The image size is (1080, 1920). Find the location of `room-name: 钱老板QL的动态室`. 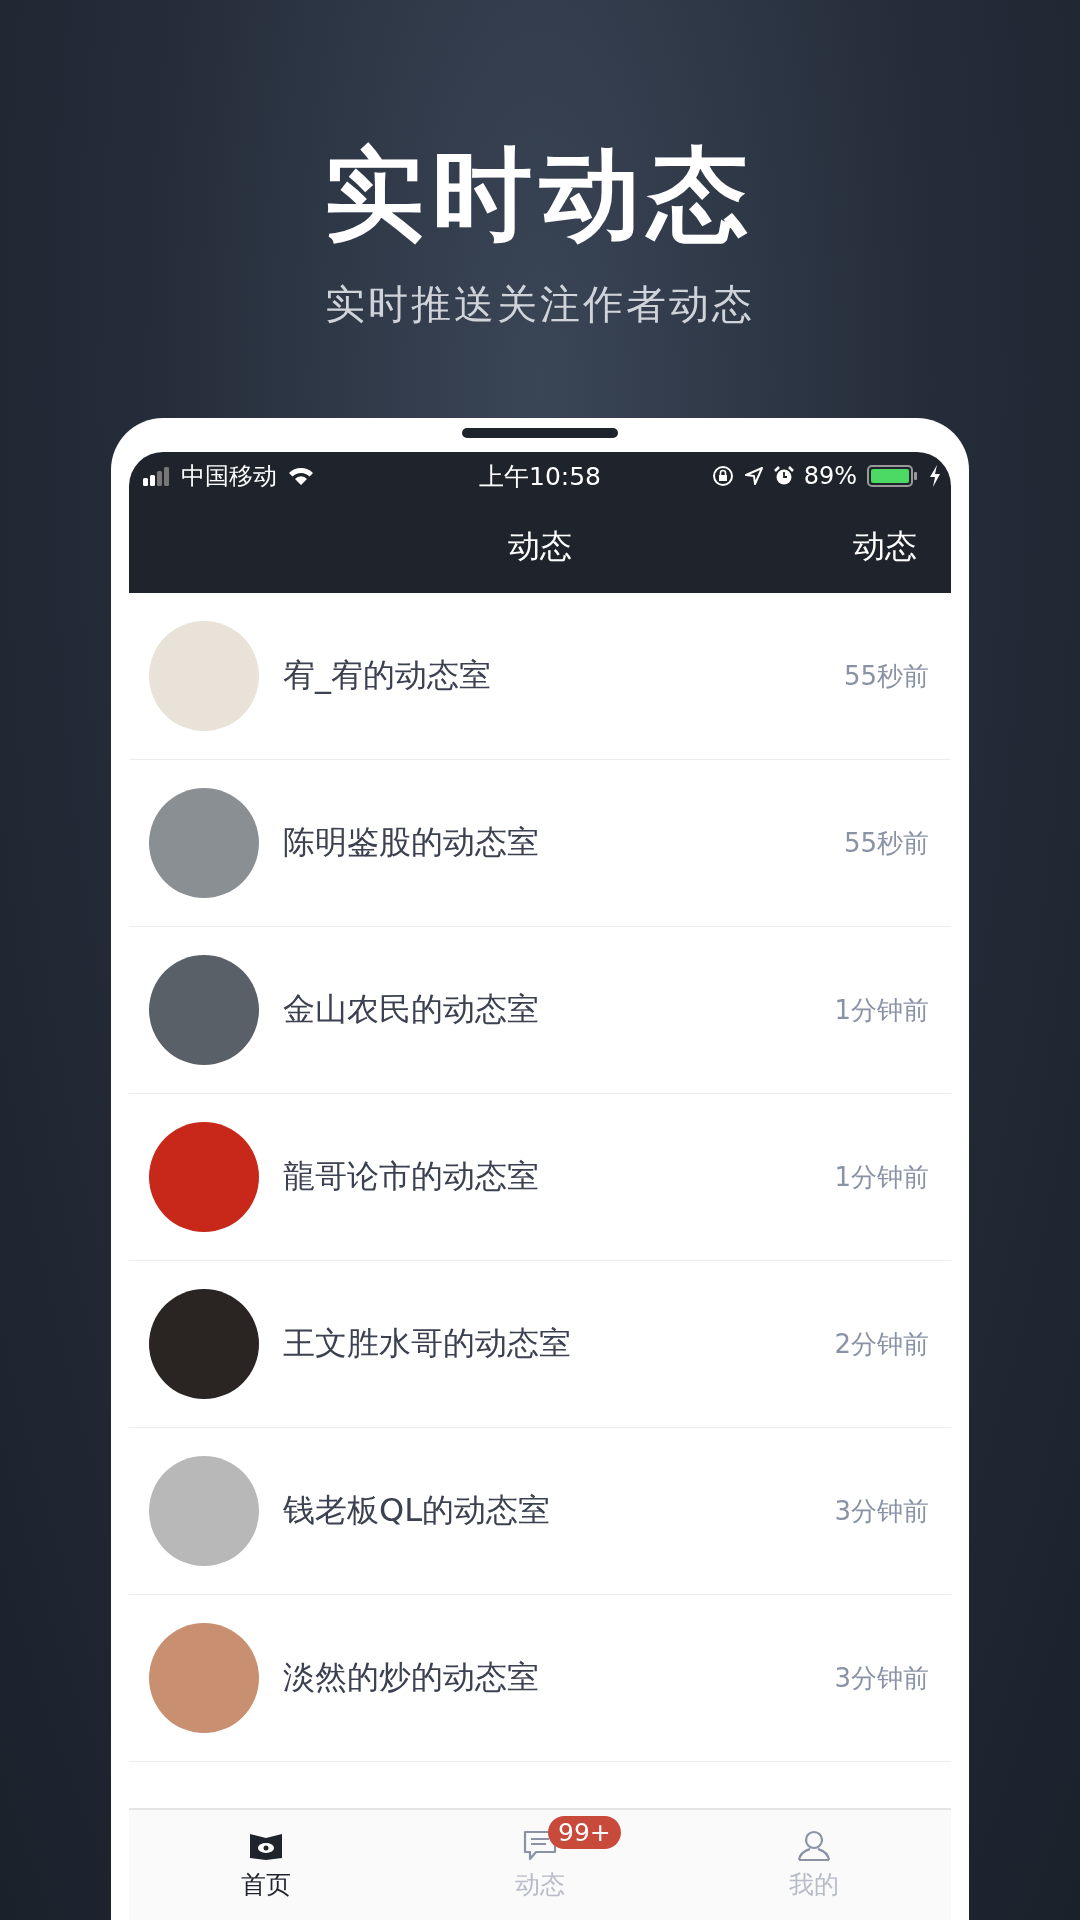

room-name: 钱老板QL的动态室 is located at coordinates (417, 1510).